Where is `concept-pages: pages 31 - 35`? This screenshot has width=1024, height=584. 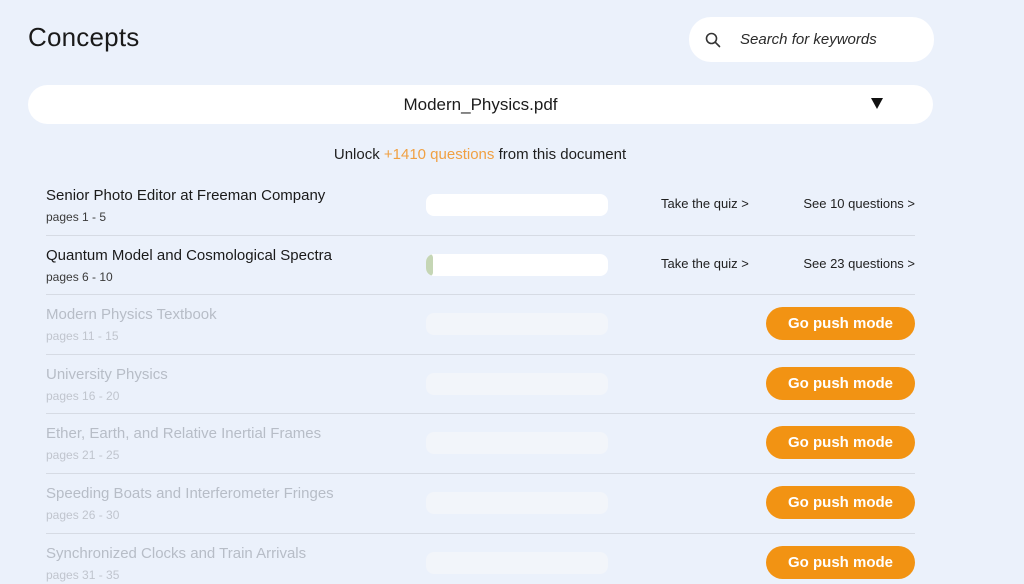
concept-pages: pages 31 - 35 is located at coordinates (83, 574).